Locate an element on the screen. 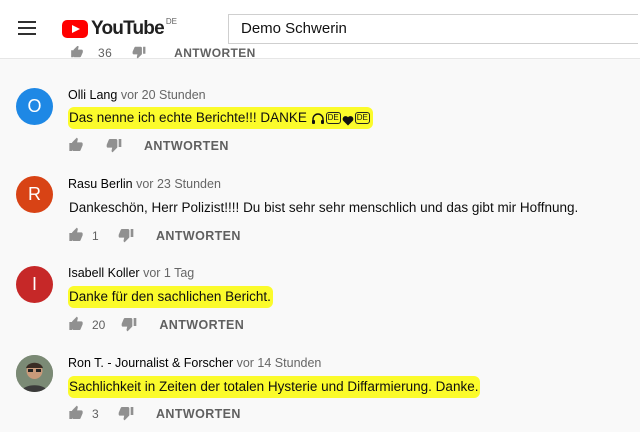 The height and width of the screenshot is (432, 640). author-name: Isabell Koller is located at coordinates (104, 273).